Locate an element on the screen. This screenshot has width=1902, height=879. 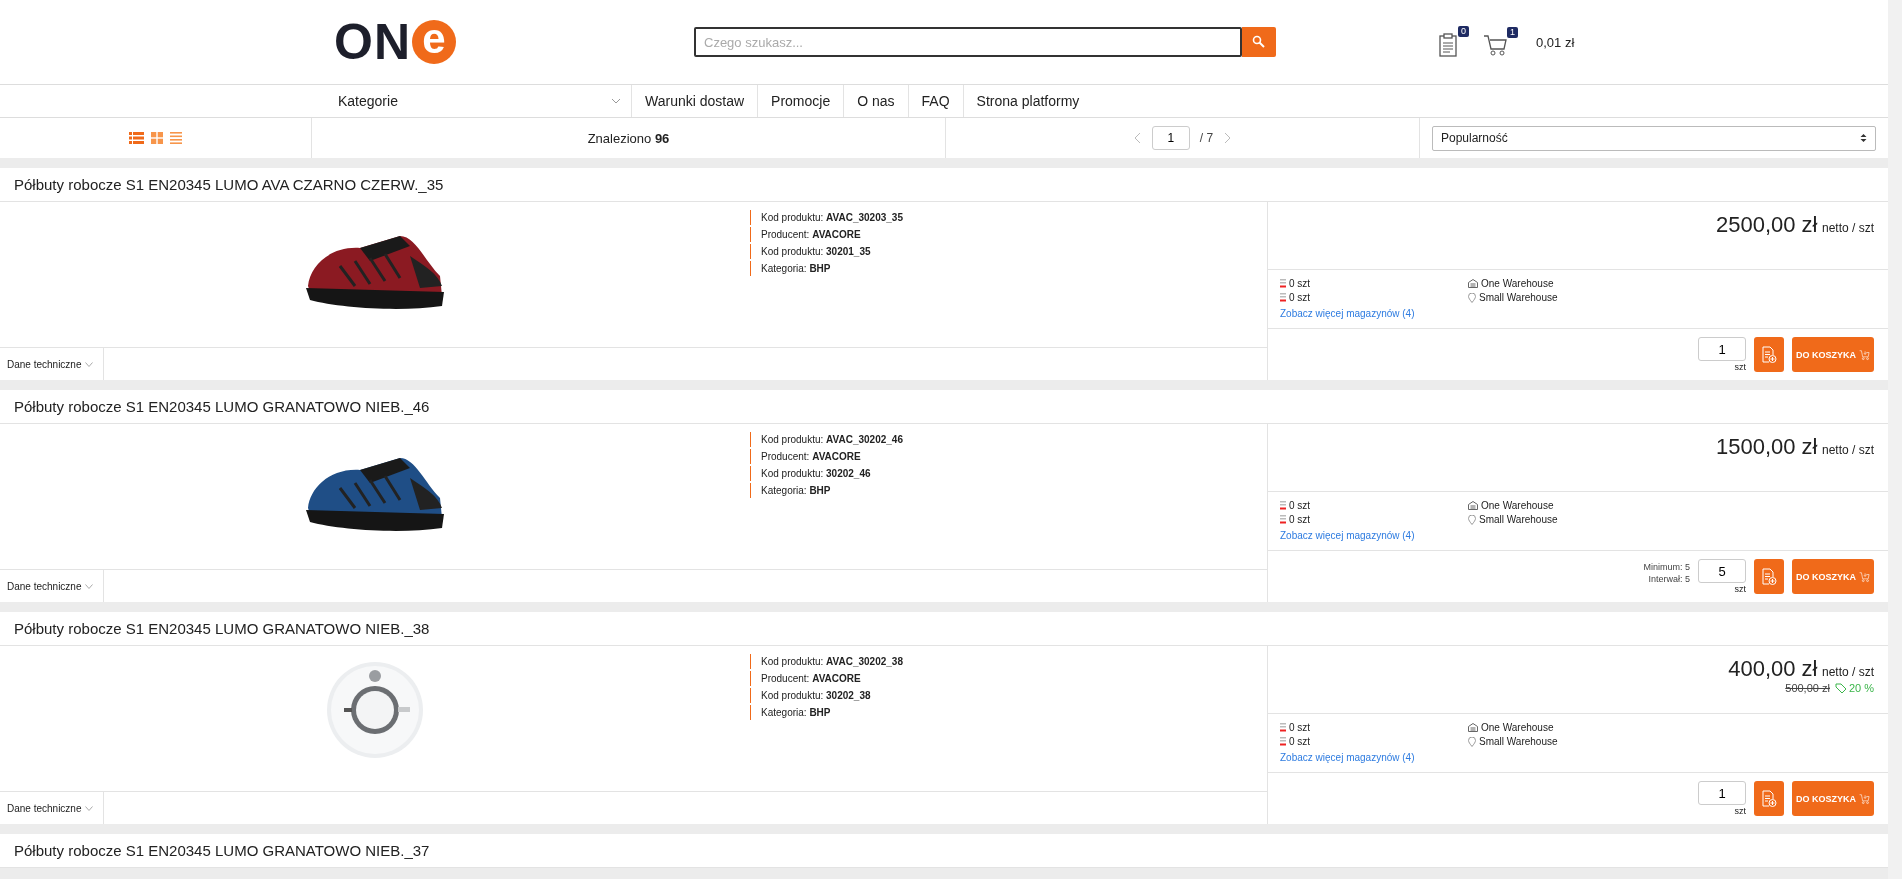
results-count: Znaleziono 96 is located at coordinates (628, 138).